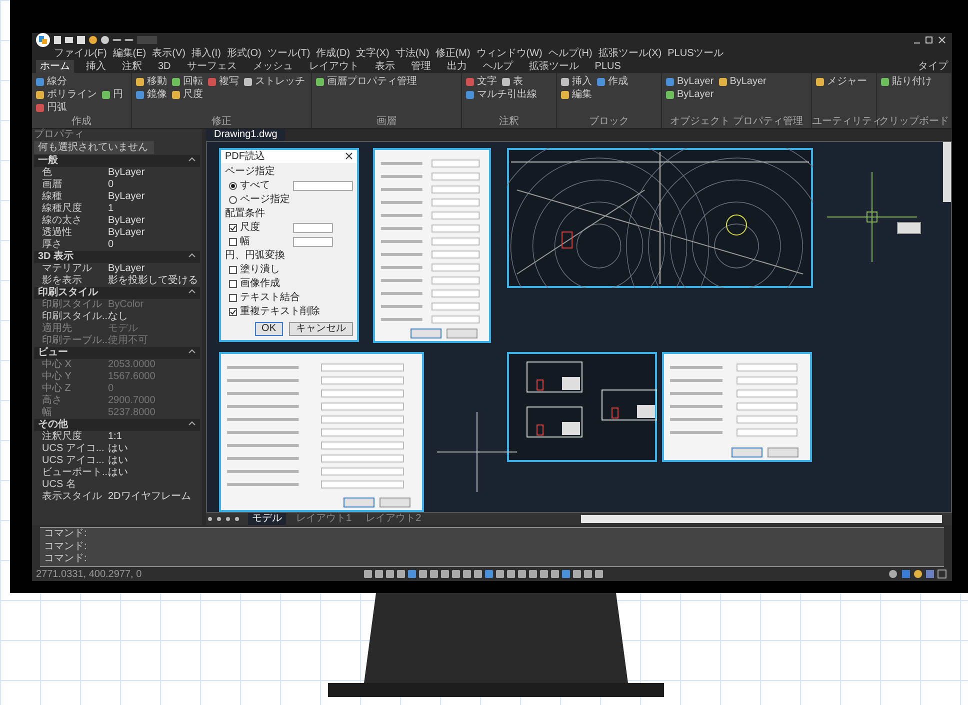 The image size is (968, 705). Describe the element at coordinates (487, 81) in the screenshot. I see `tool-button: 文字` at that location.